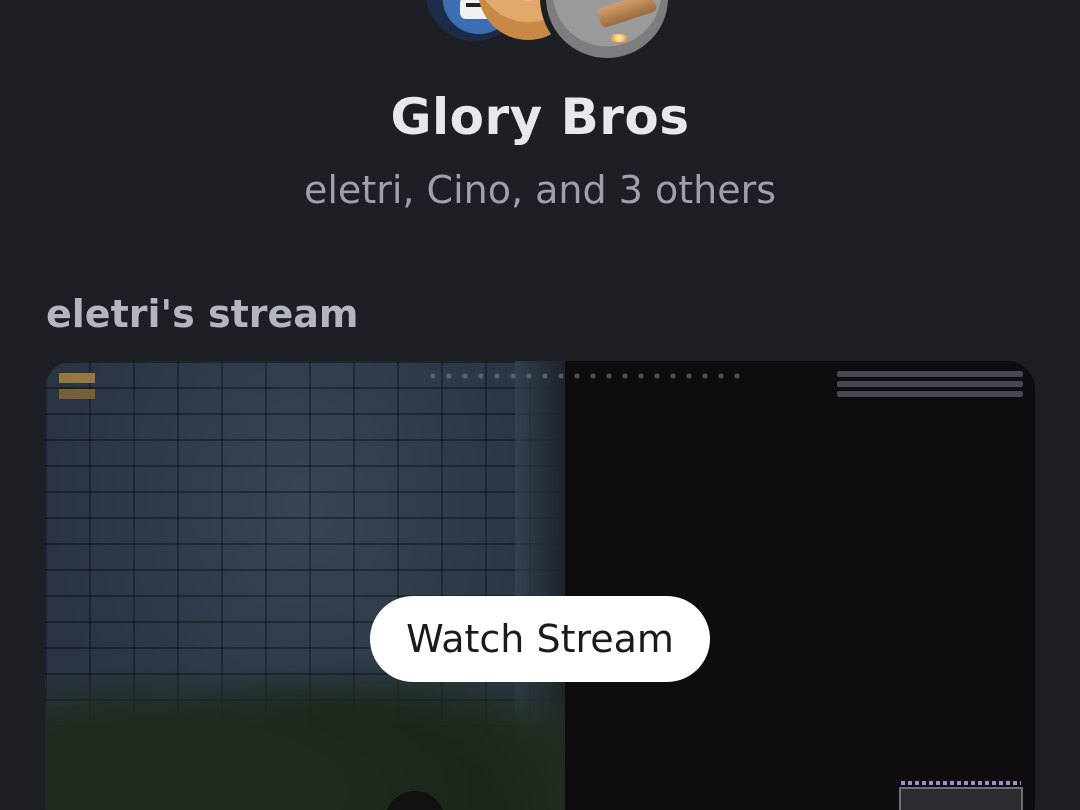  What do you see at coordinates (619, 38) in the screenshot?
I see `flame-icon` at bounding box center [619, 38].